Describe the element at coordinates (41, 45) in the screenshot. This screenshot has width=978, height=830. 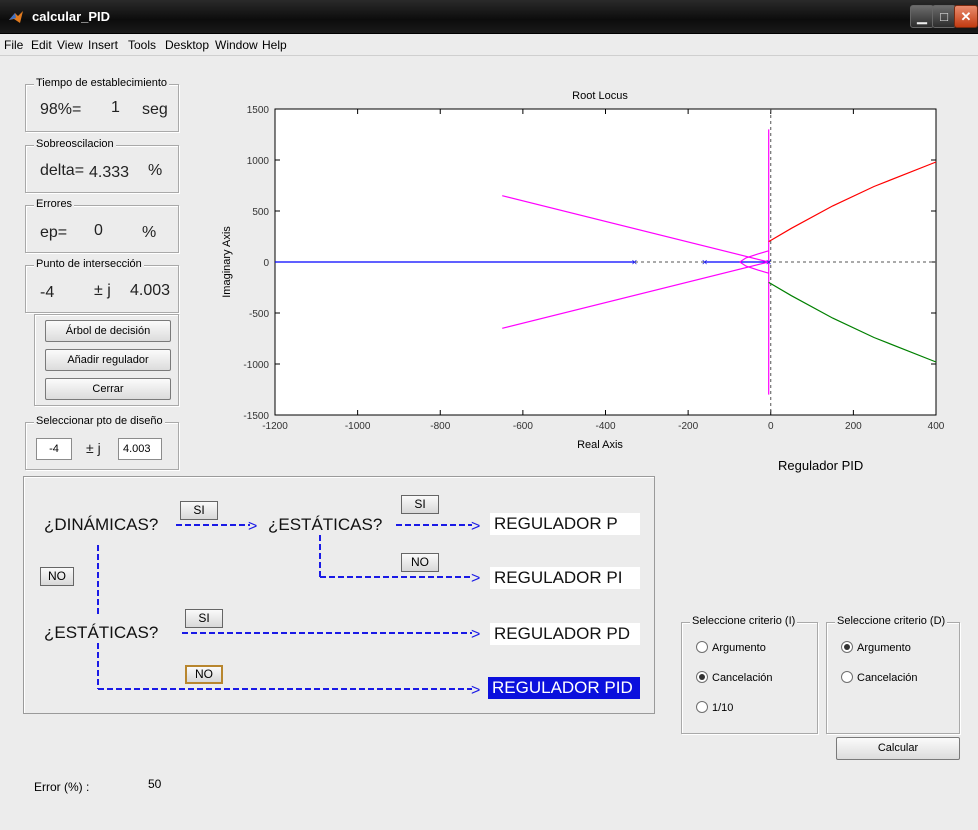
I see `menu-edit: Edit` at that location.